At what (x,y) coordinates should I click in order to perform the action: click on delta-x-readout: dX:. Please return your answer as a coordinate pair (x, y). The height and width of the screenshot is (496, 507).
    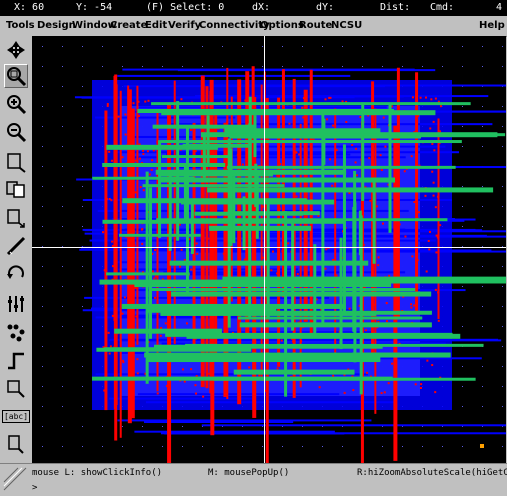
    Looking at the image, I should click on (261, 7).